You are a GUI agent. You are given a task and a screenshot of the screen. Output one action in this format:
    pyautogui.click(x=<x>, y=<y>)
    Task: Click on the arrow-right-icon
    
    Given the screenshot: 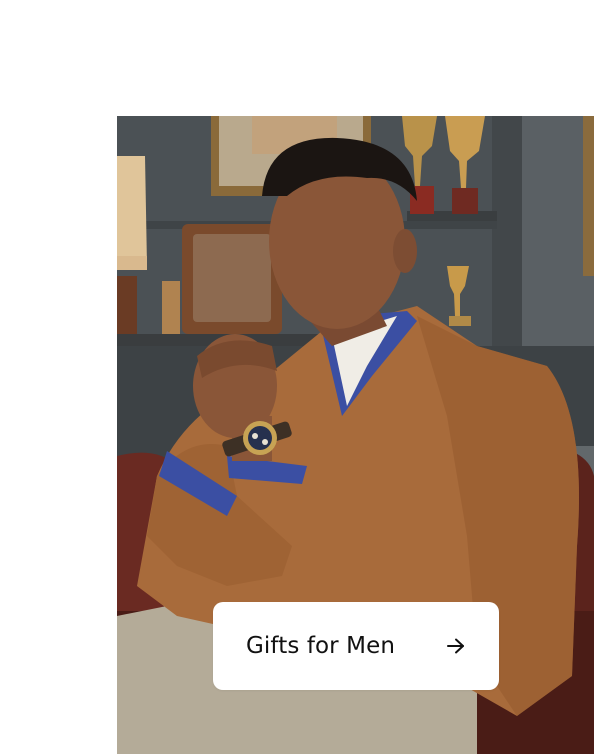 What is the action you would take?
    pyautogui.click(x=456, y=646)
    